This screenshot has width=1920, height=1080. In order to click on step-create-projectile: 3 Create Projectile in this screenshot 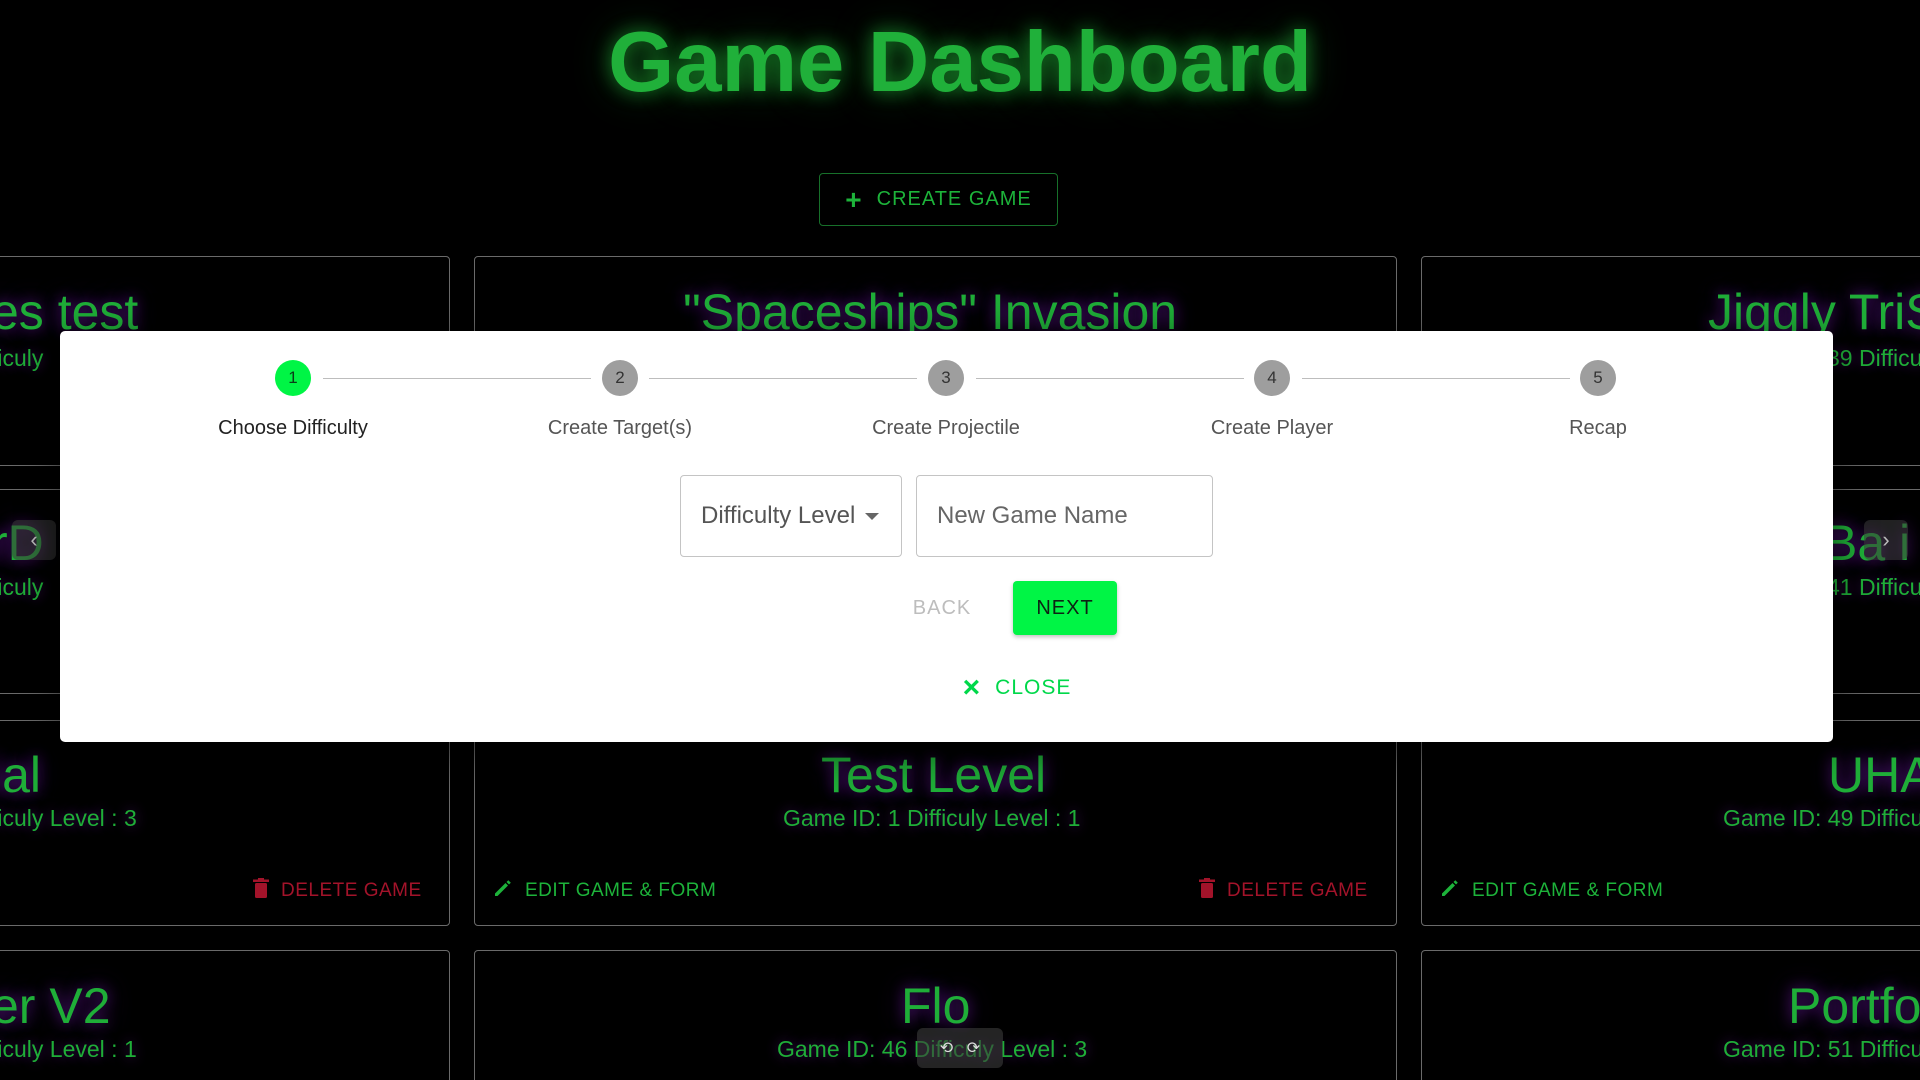, I will do `click(946, 400)`.